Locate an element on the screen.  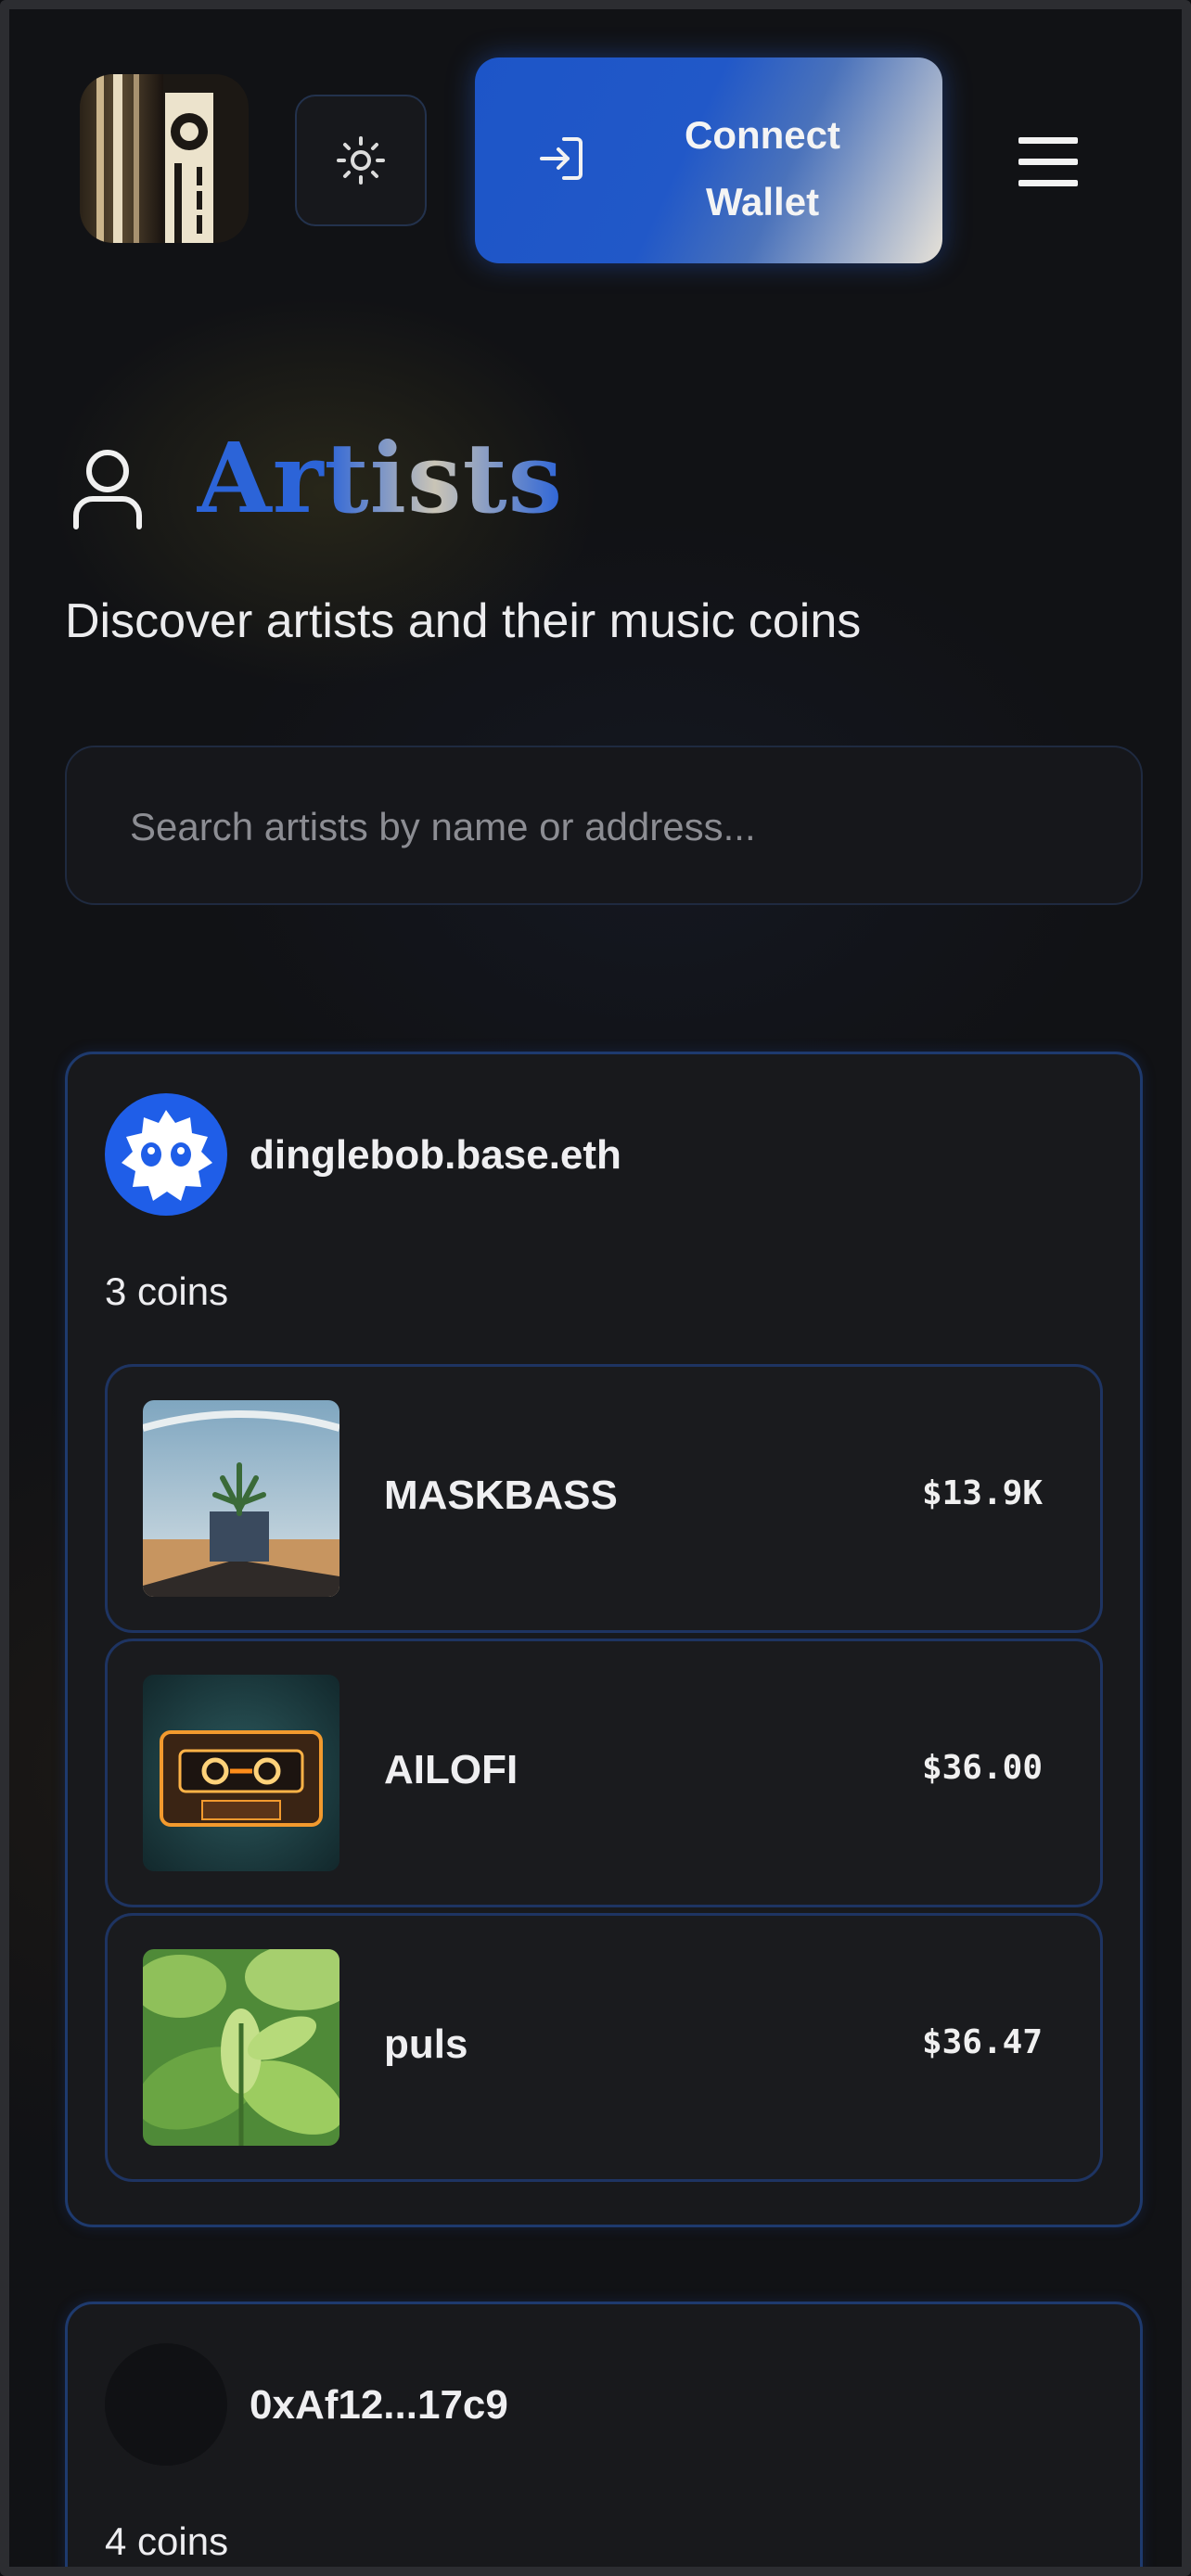
search-input is located at coordinates (603, 827).